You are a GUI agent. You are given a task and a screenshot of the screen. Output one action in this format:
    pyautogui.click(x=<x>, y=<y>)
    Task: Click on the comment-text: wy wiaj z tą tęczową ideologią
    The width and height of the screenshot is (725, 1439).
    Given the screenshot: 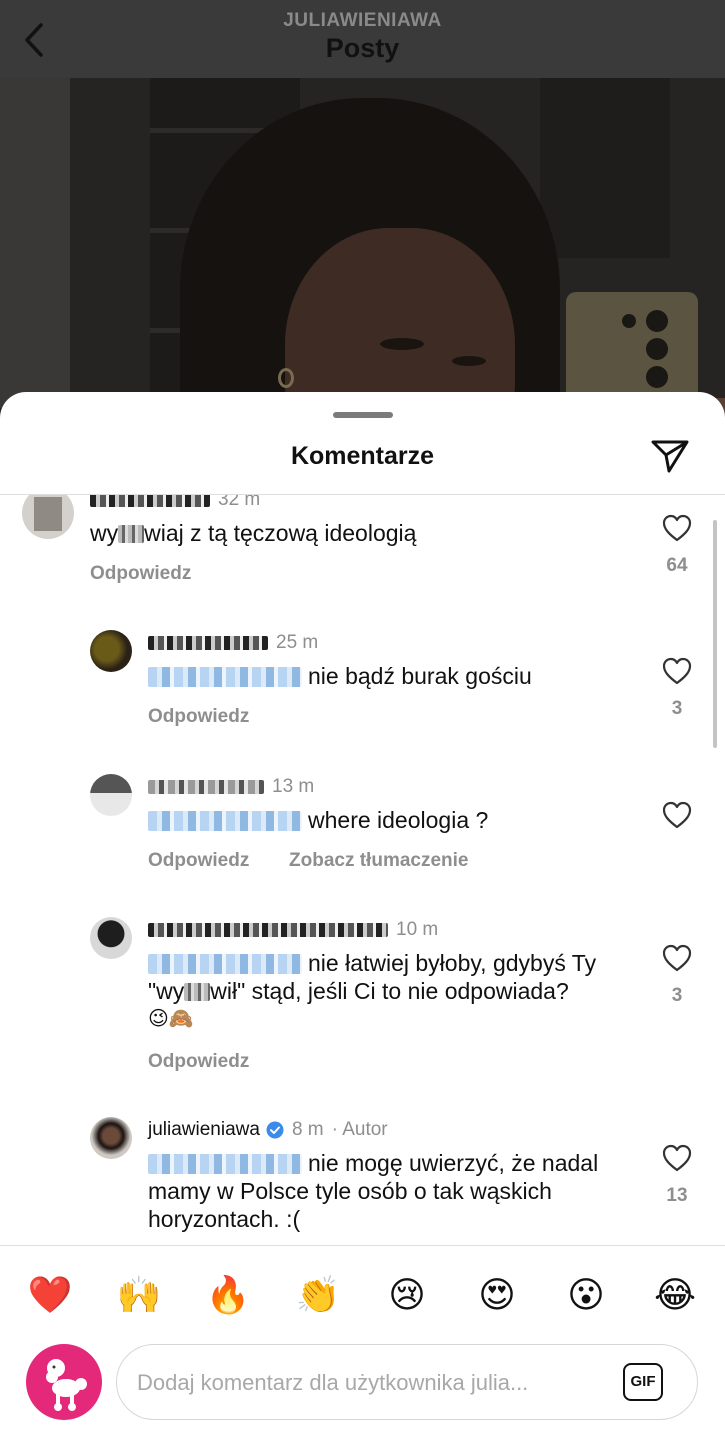 What is the action you would take?
    pyautogui.click(x=253, y=533)
    